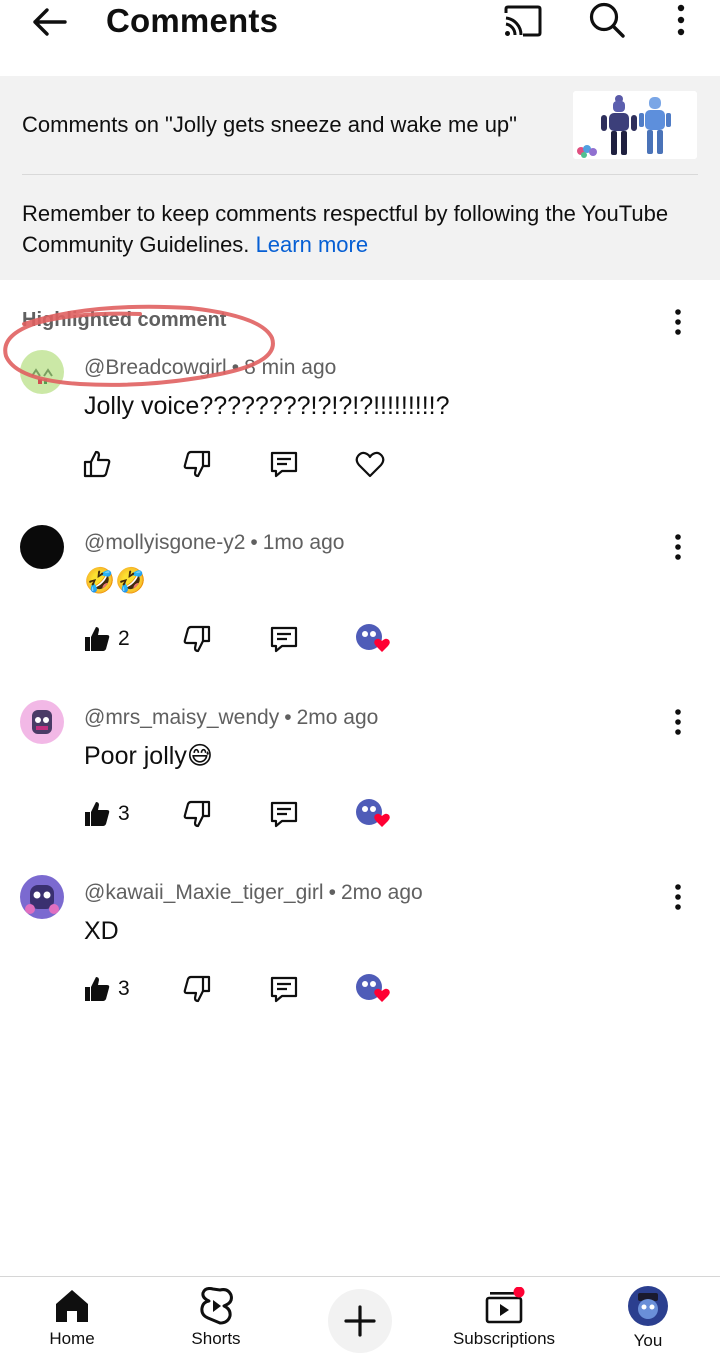 The height and width of the screenshot is (1359, 720). I want to click on like-button: 2, so click(106, 639).